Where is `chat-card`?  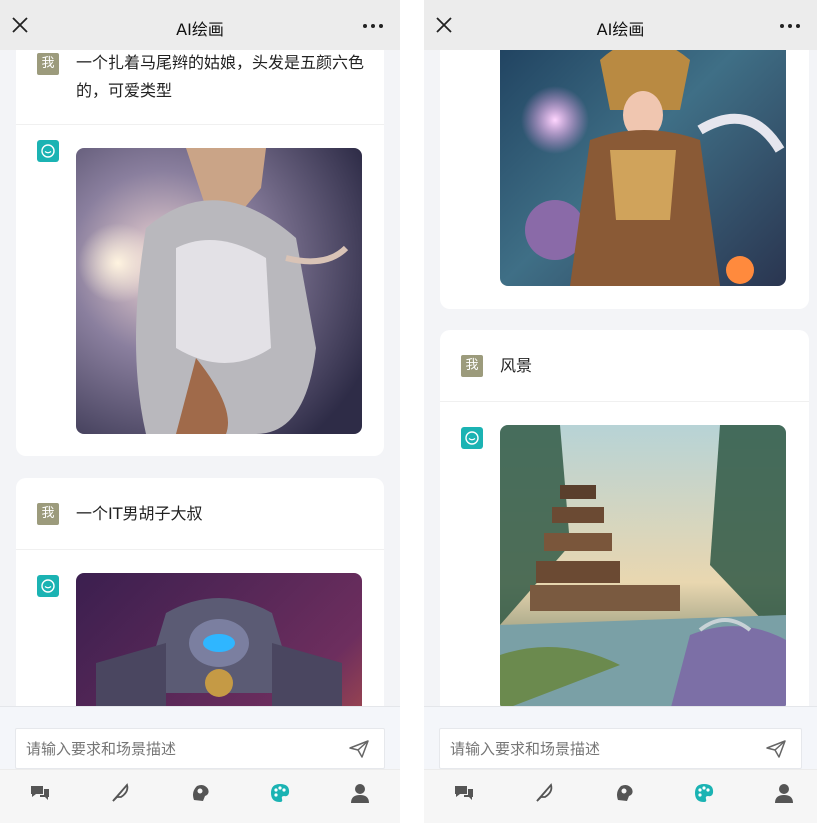
chat-card is located at coordinates (624, 179).